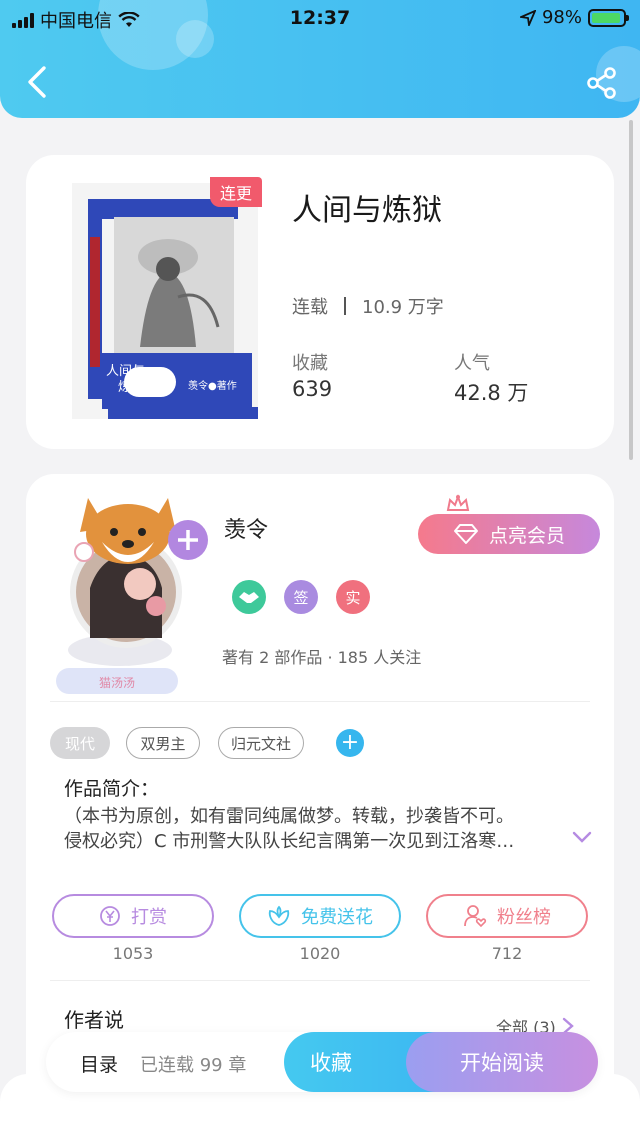  I want to click on tag-publisher: 归元文社, so click(261, 743).